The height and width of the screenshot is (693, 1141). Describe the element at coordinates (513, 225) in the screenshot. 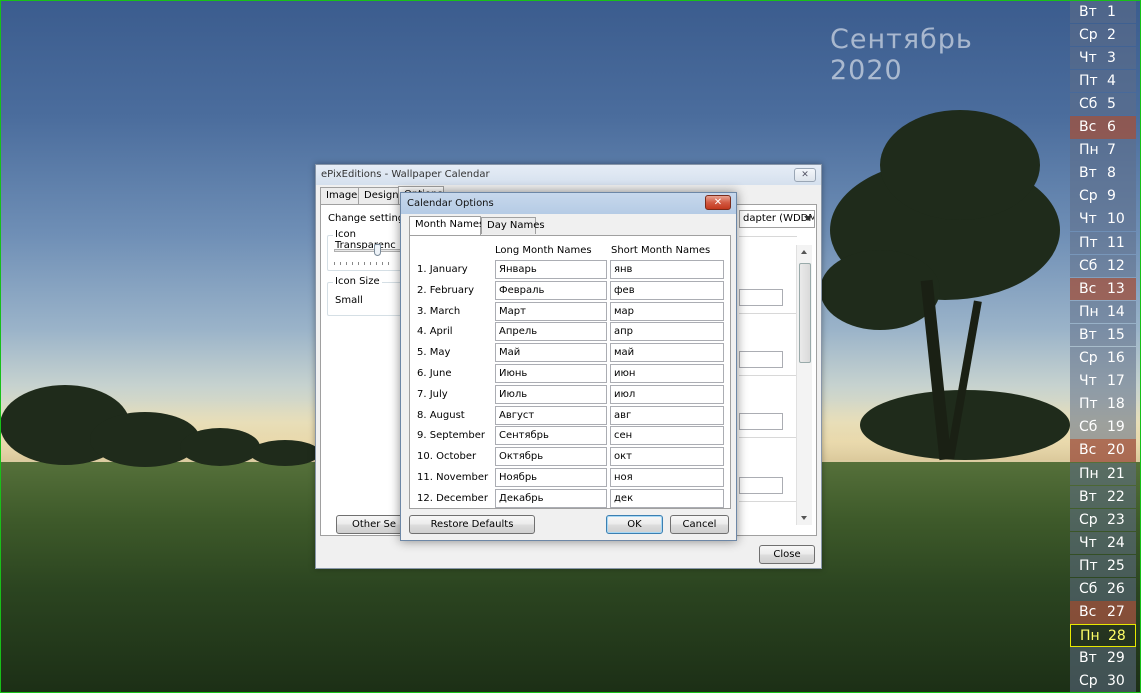

I see `tab-day-names: Day Names` at that location.